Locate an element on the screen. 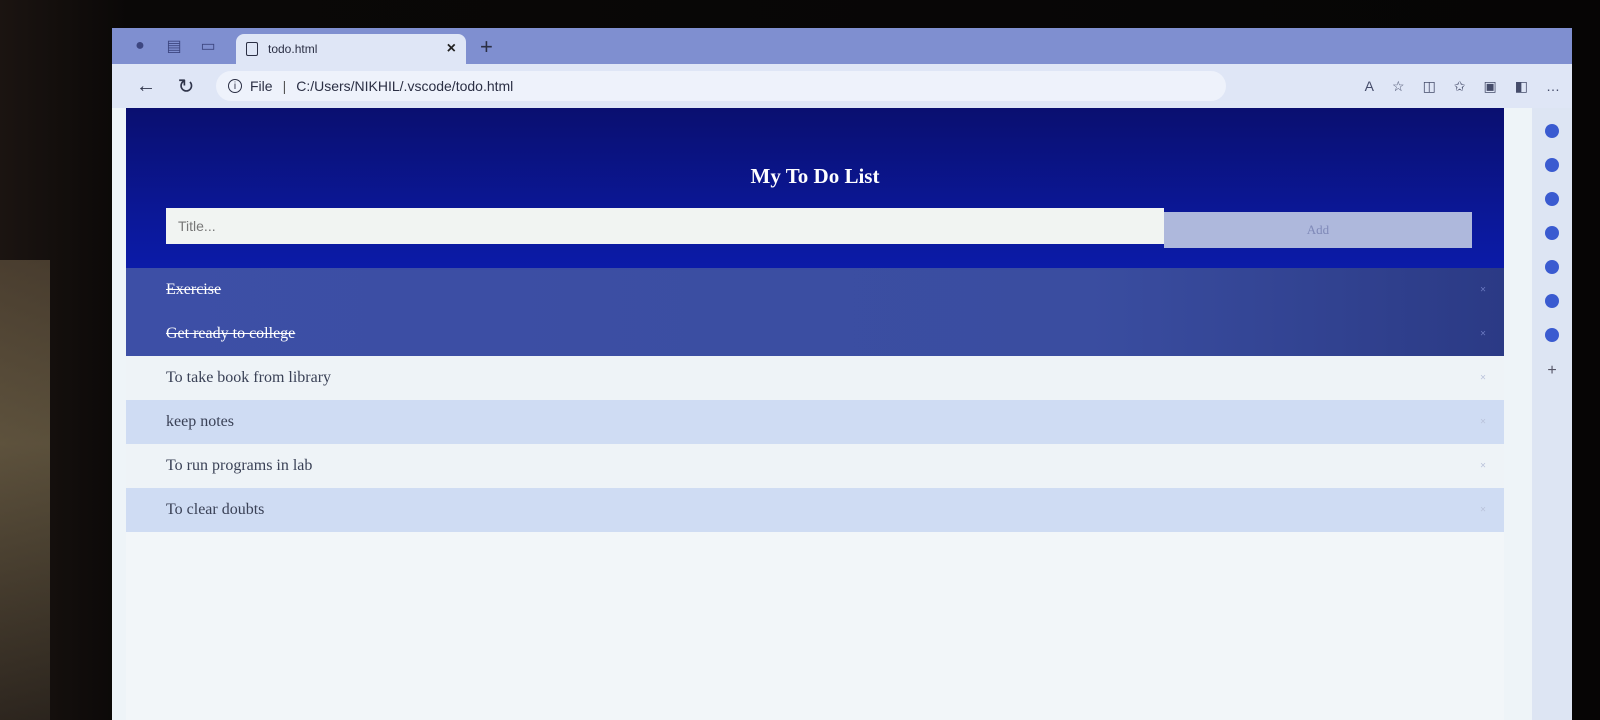 This screenshot has height=720, width=1600. search-icon is located at coordinates (1552, 165).